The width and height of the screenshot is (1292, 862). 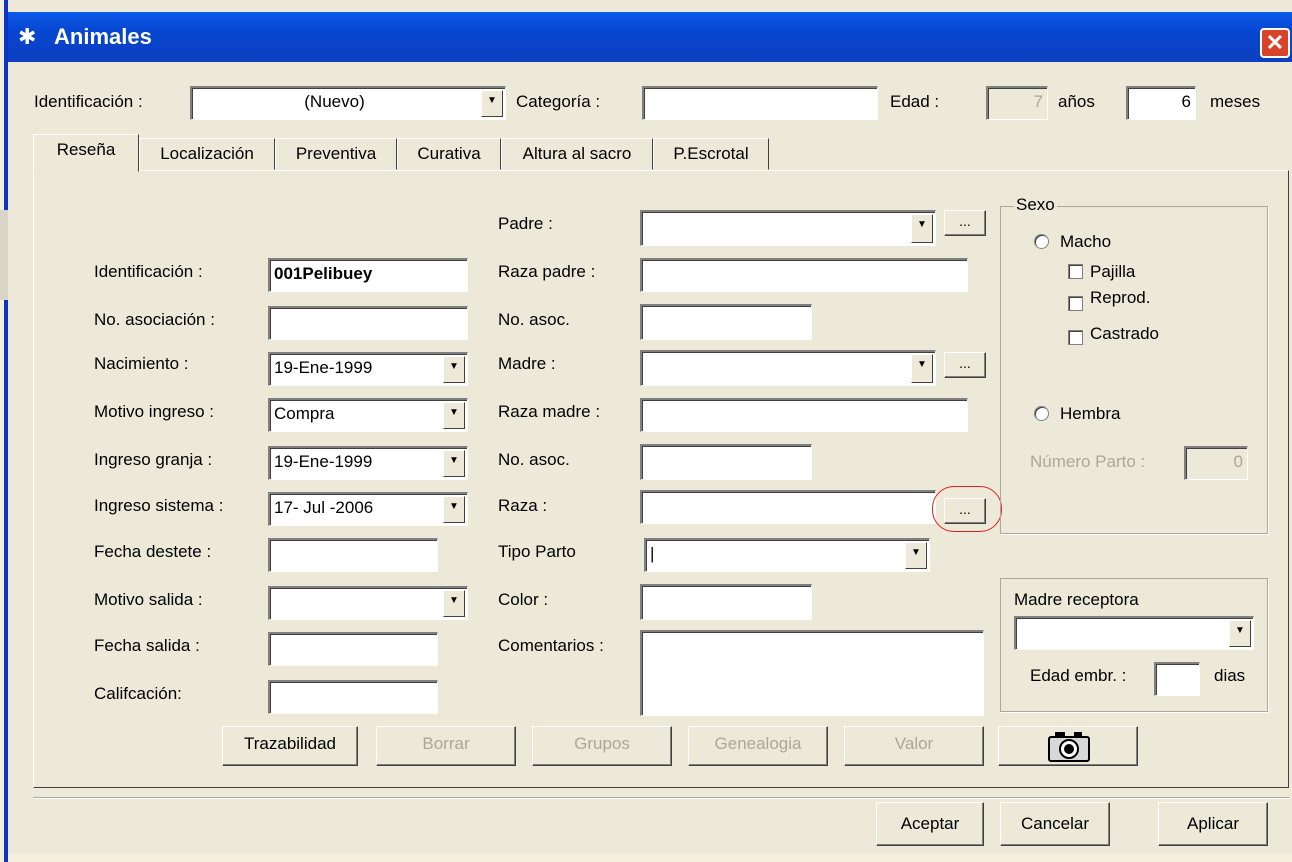 I want to click on macho-radio, so click(x=1041, y=241).